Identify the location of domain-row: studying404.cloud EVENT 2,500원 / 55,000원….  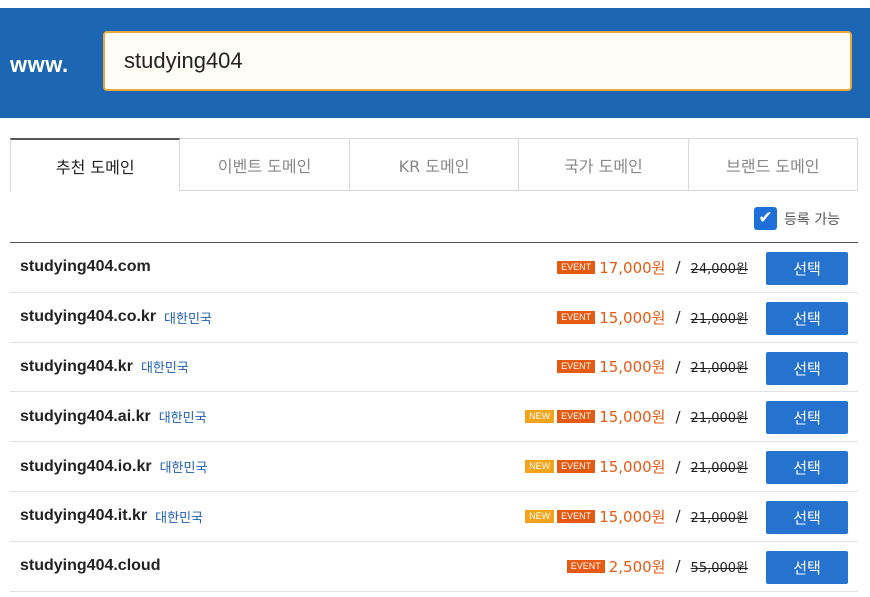
(434, 567).